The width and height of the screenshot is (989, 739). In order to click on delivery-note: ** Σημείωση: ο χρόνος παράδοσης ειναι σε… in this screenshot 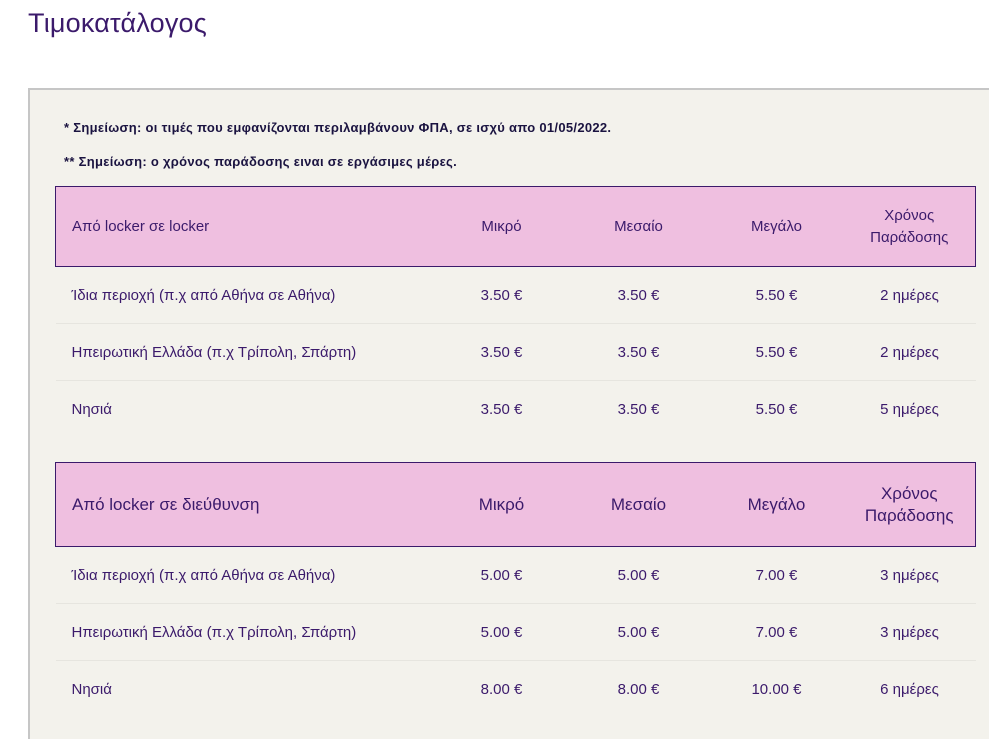, I will do `click(261, 161)`.